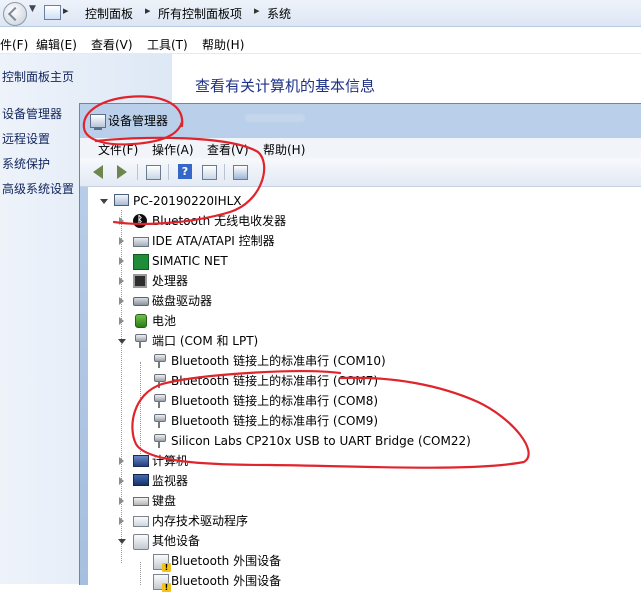 The height and width of the screenshot is (592, 641). Describe the element at coordinates (138, 121) in the screenshot. I see `window-title: 设备管理器` at that location.